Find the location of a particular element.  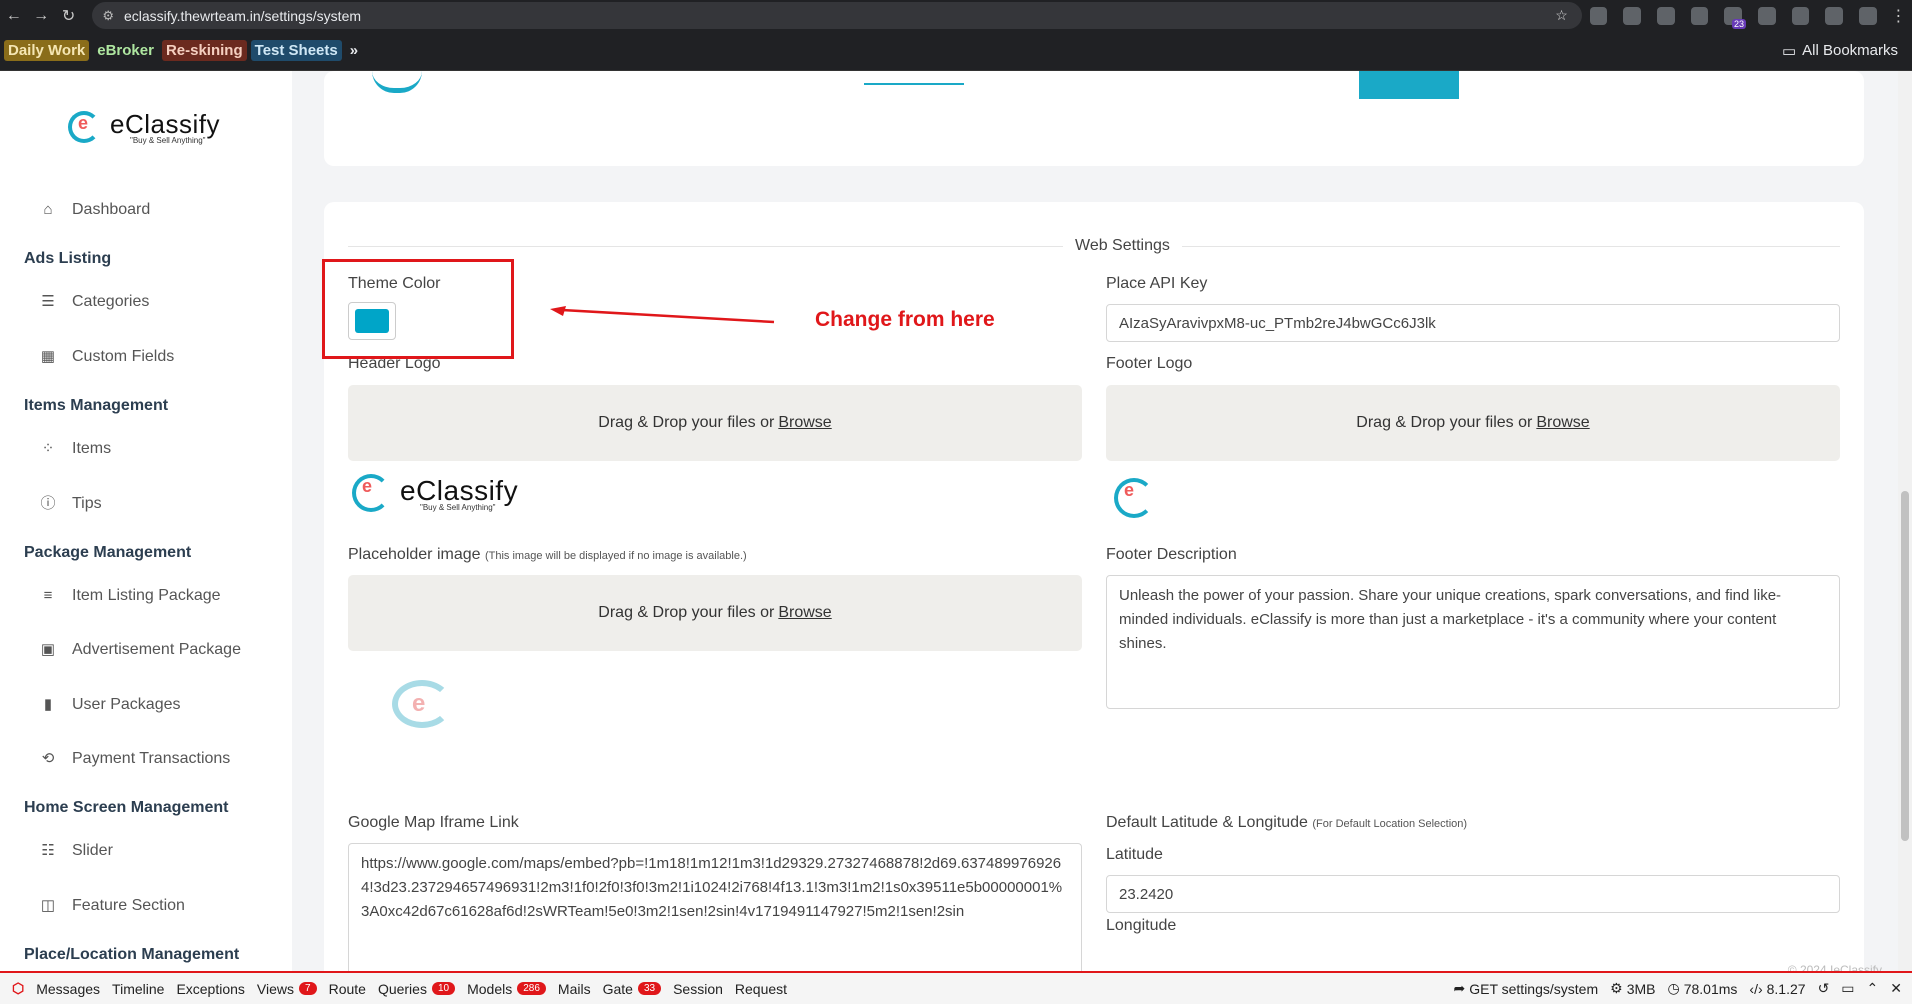

bookmark-test-sheets: Test Sheets is located at coordinates (296, 50).